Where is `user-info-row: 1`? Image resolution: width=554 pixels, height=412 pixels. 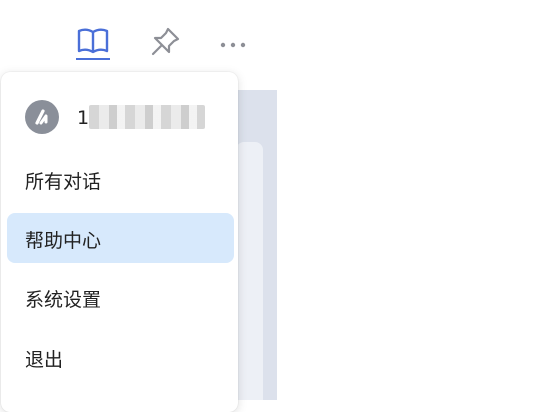
user-info-row: 1 is located at coordinates (119, 118).